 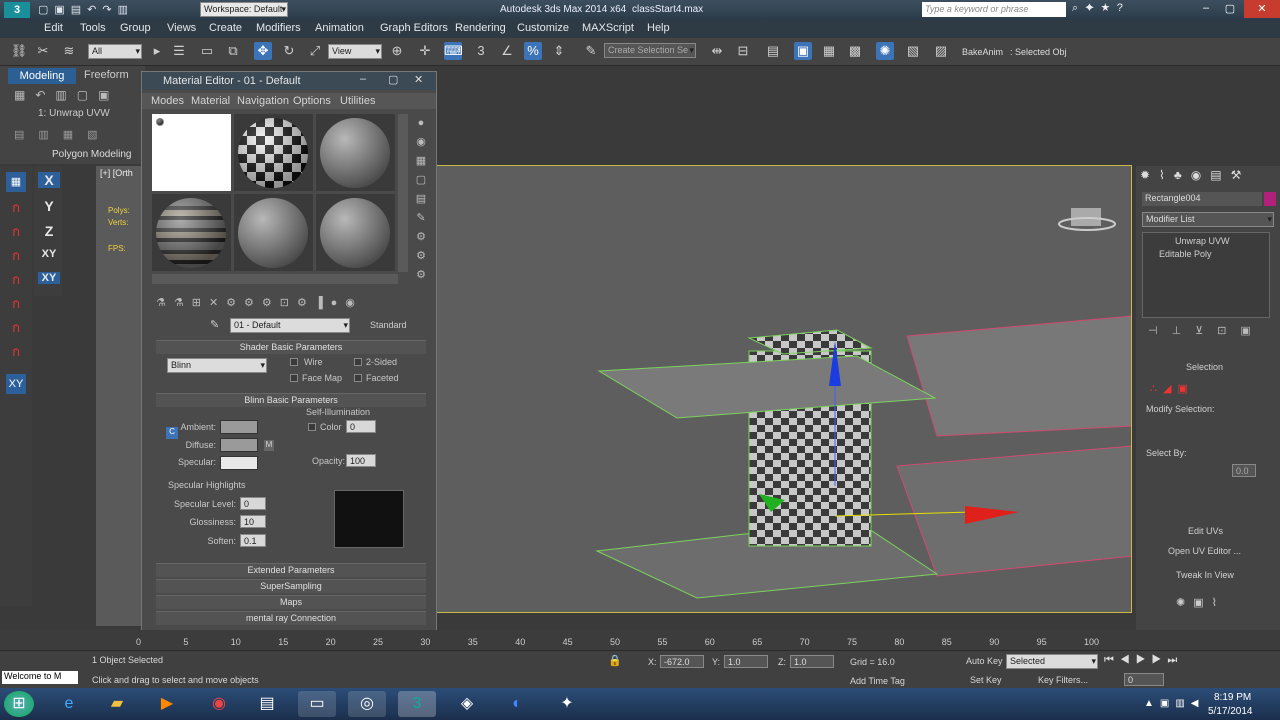 I want to click on pivot-center-icon: ⊕, so click(x=397, y=51).